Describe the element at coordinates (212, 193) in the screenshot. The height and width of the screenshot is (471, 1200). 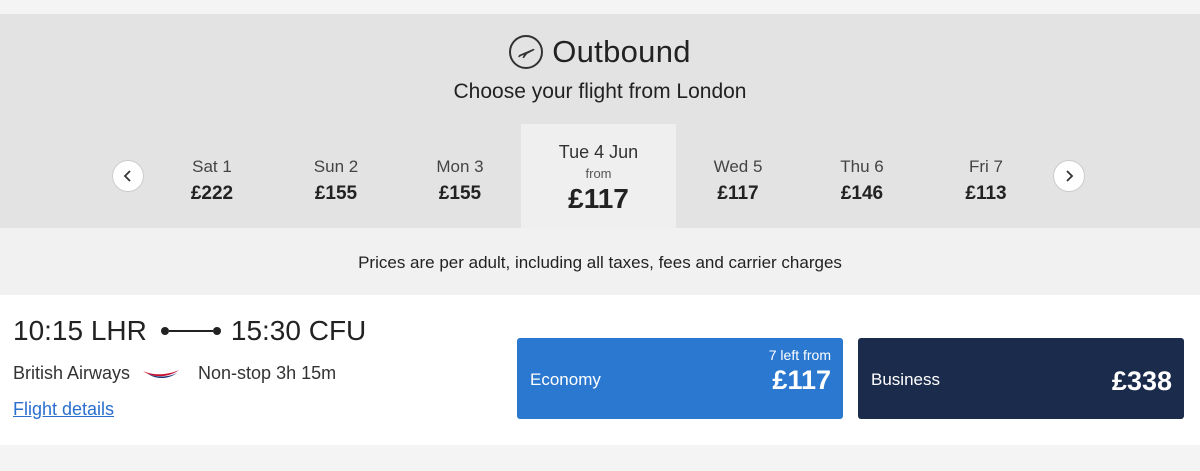
I see `date-price: £222` at that location.